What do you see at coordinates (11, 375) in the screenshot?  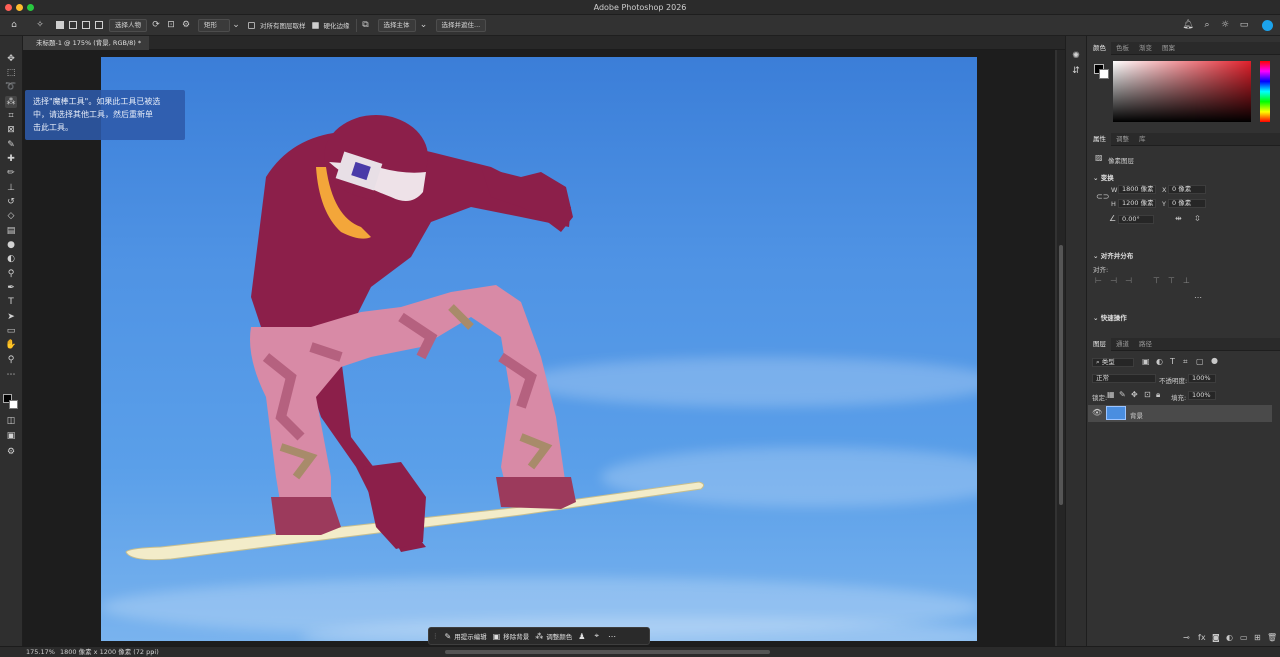 I see `more-tools-icon: ⋯` at bounding box center [11, 375].